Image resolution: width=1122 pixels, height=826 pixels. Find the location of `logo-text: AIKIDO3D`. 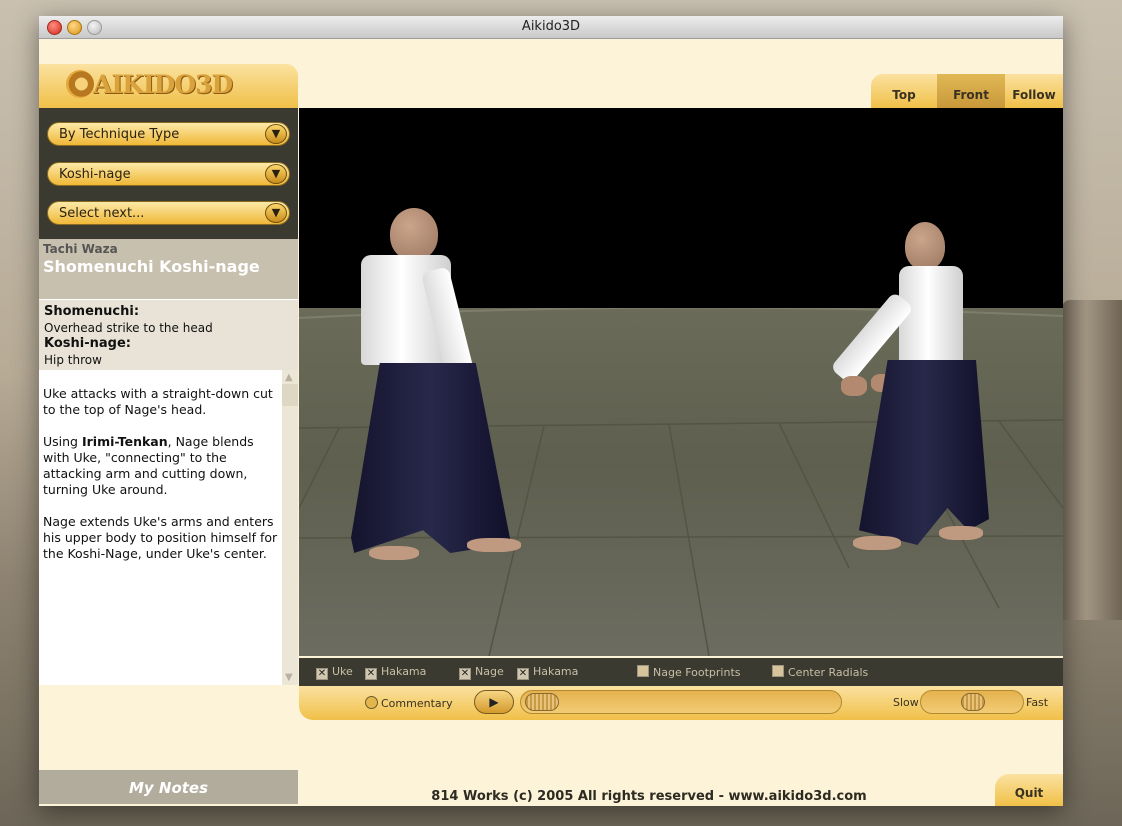

logo-text: AIKIDO3D is located at coordinates (163, 84).